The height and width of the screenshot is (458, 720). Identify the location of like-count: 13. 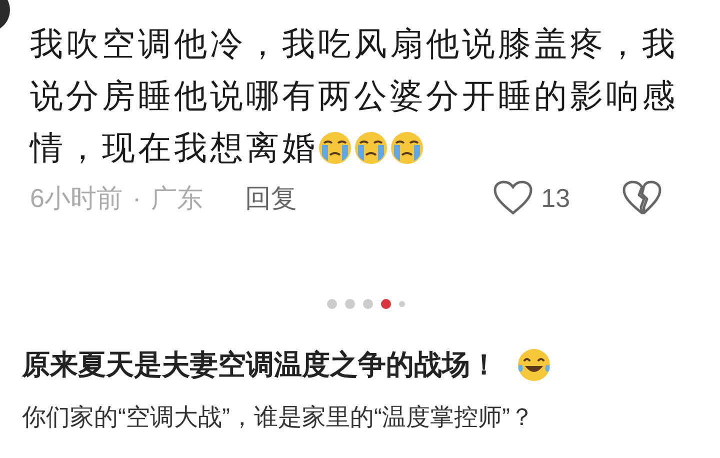
(555, 198).